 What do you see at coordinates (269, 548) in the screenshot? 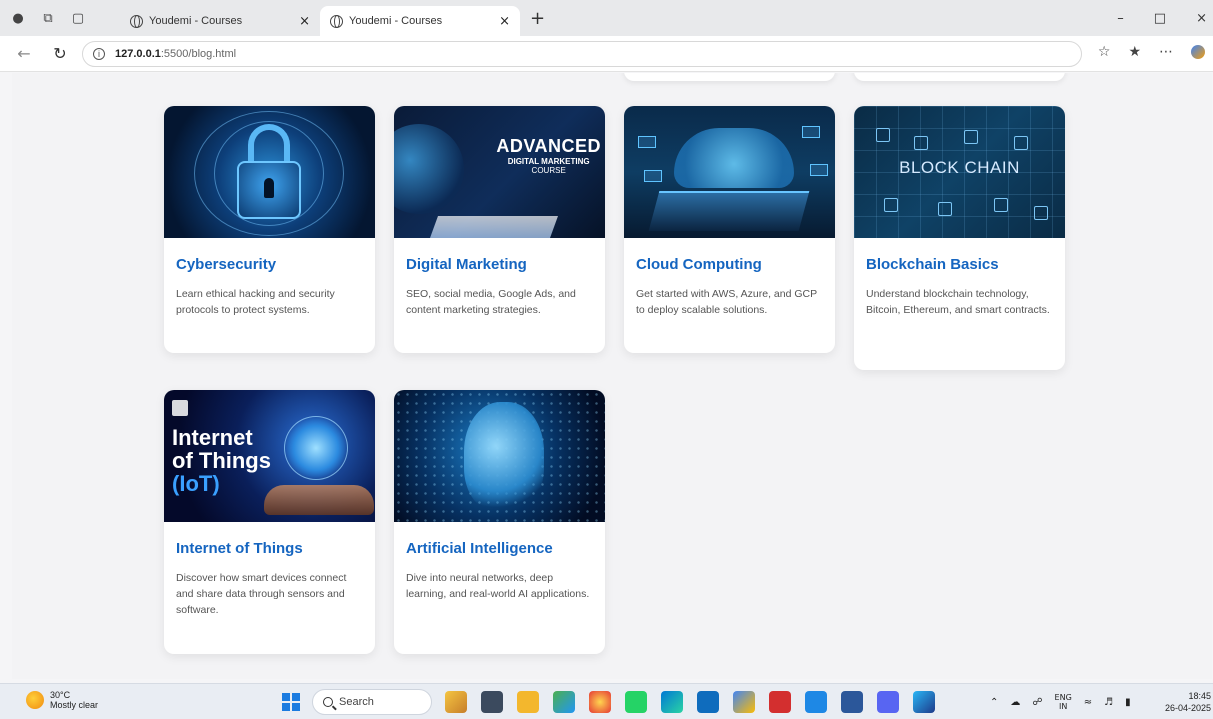
I see `course-title: Internet of Things` at bounding box center [269, 548].